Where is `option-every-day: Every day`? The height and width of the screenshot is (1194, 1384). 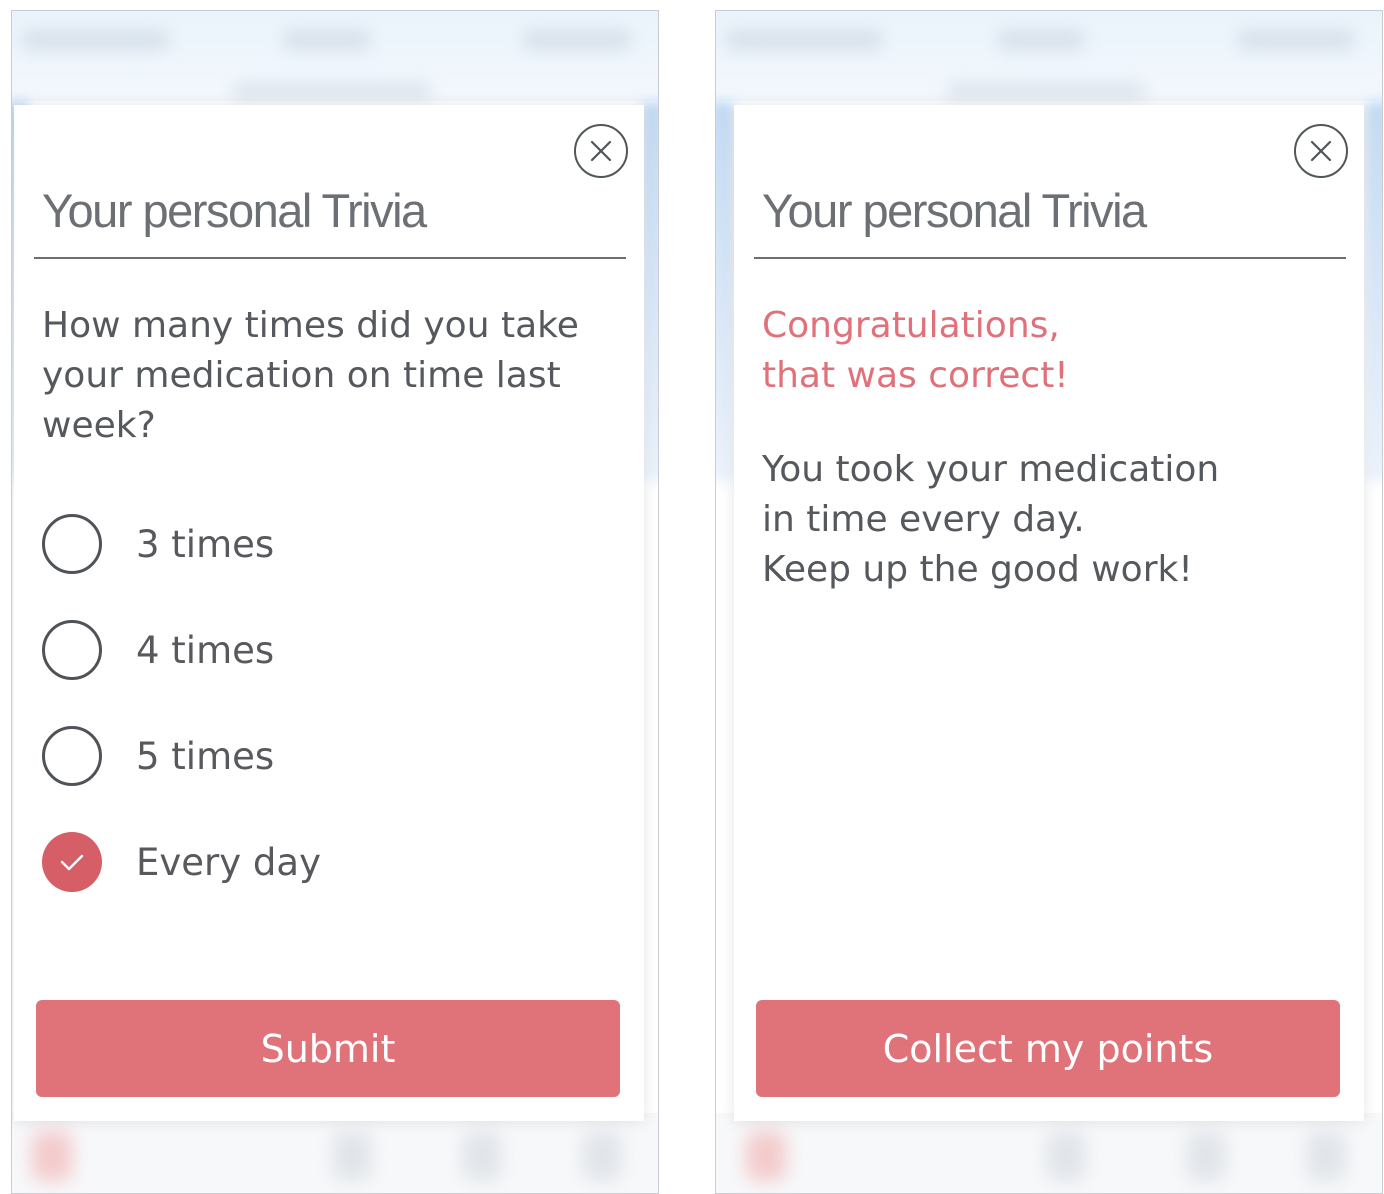 option-every-day: Every day is located at coordinates (181, 862).